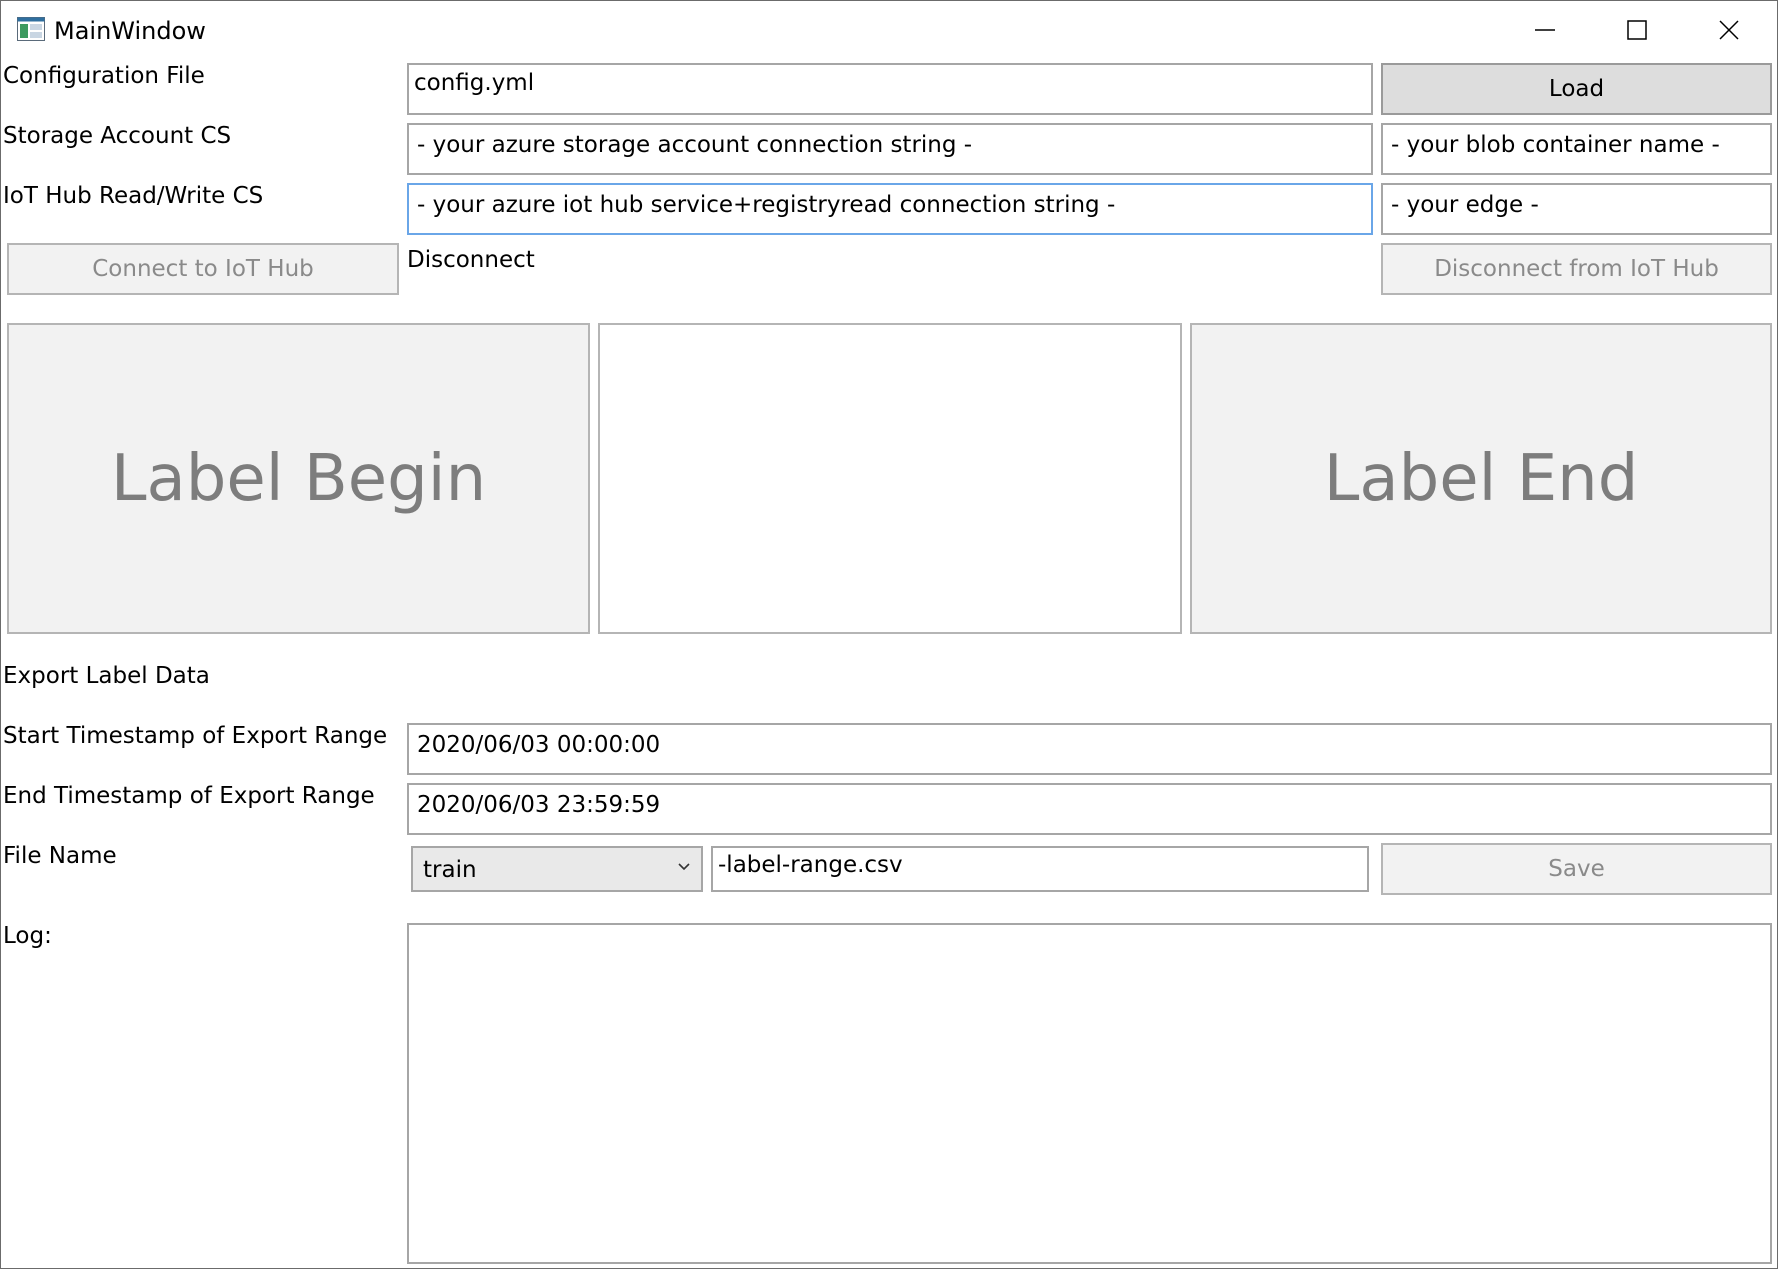 Image resolution: width=1778 pixels, height=1269 pixels. What do you see at coordinates (450, 870) in the screenshot?
I see `file-prefix-selected: train` at bounding box center [450, 870].